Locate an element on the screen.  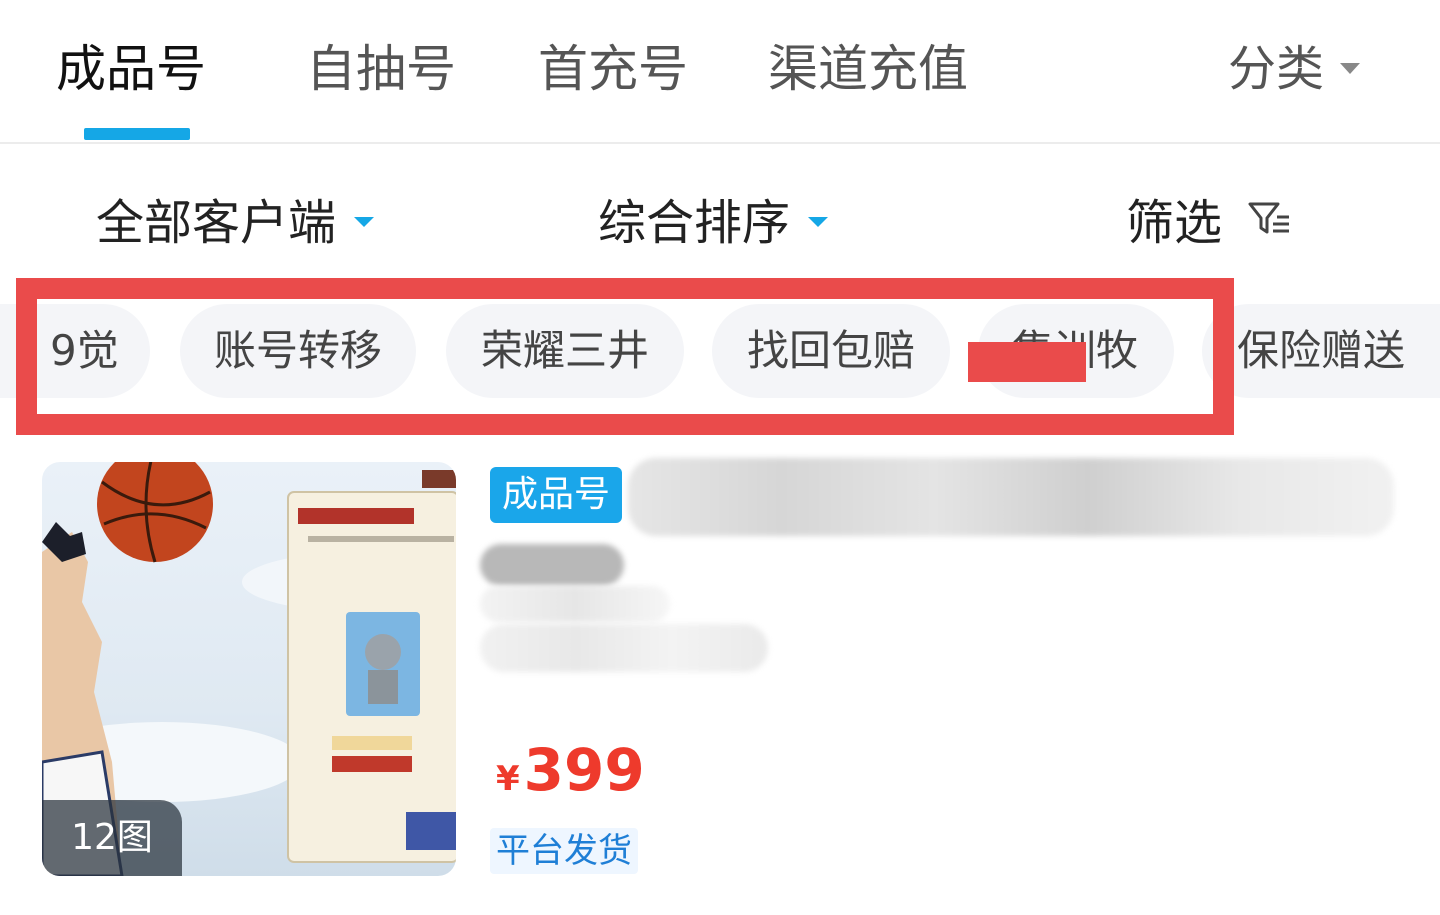
chip-tag: 9觉 is located at coordinates (75, 351).